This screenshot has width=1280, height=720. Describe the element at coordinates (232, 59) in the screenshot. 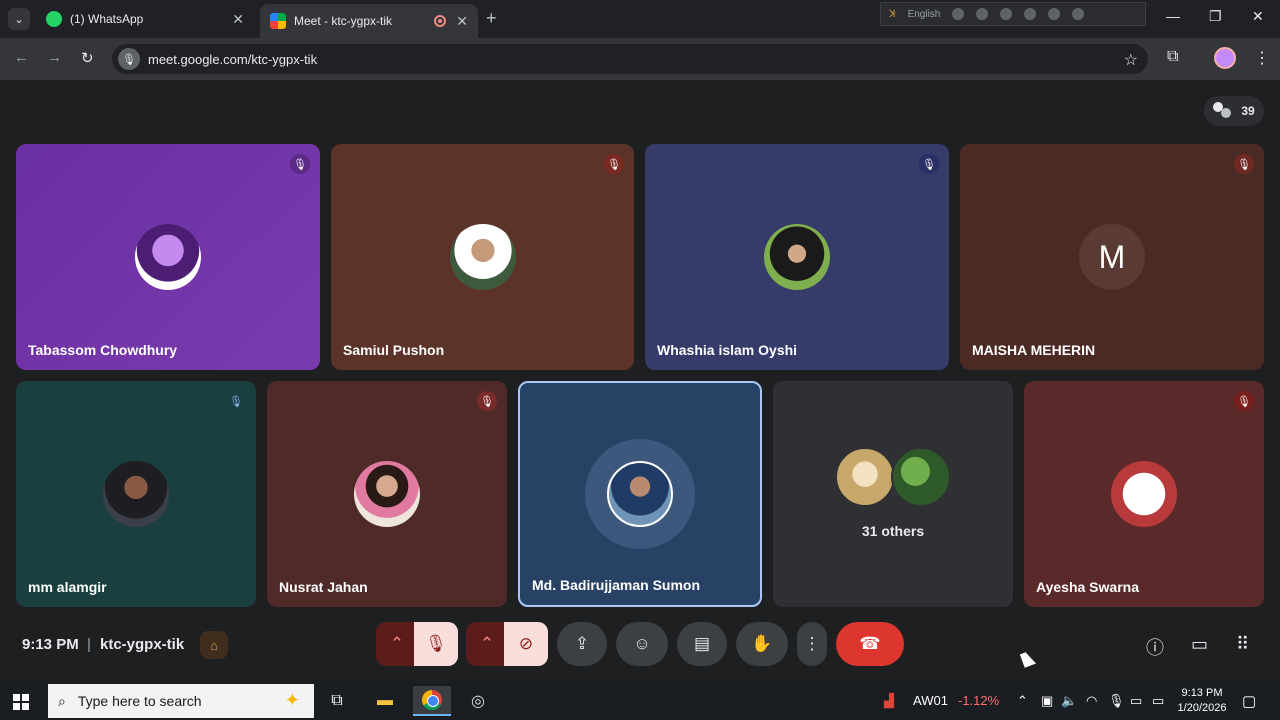

I see `url-text: meet.google.com/ktc-ygpx-tik` at that location.